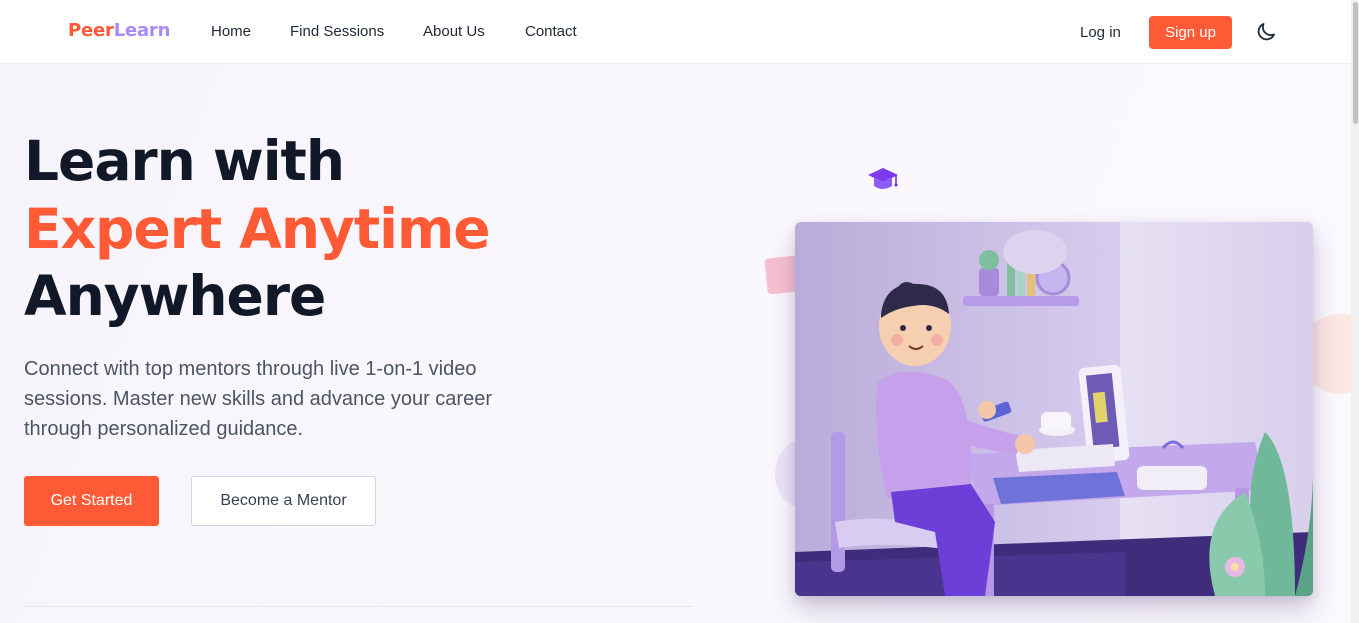 Image resolution: width=1359 pixels, height=623 pixels. Describe the element at coordinates (358, 606) in the screenshot. I see `hero-divider` at that location.